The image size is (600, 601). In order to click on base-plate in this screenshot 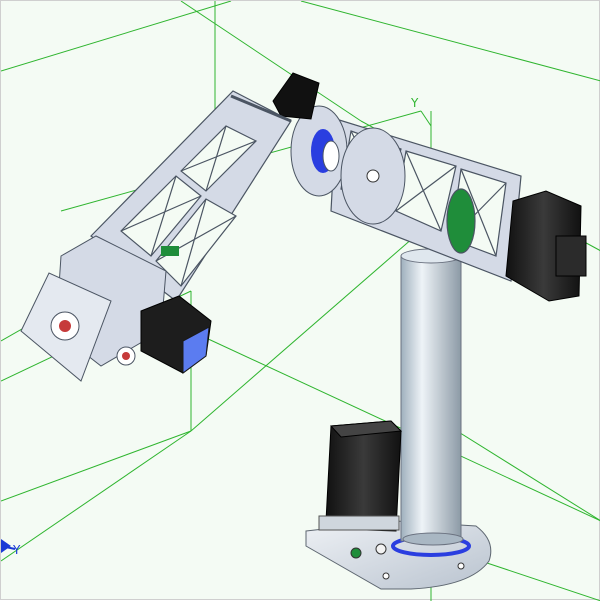, I will do `click(398, 555)`.